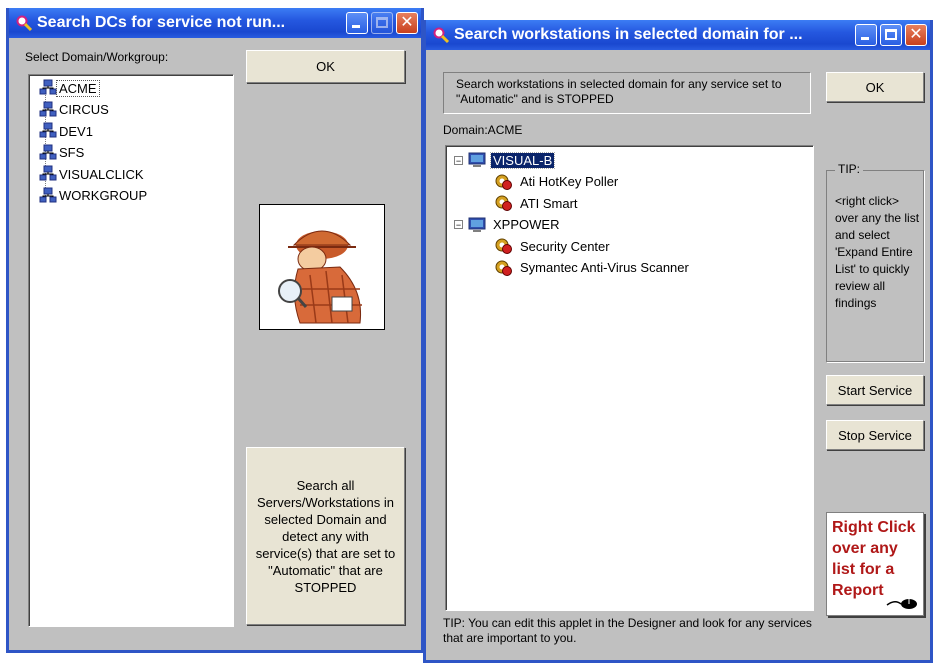  What do you see at coordinates (78, 88) in the screenshot?
I see `domain-item-label: ACME` at bounding box center [78, 88].